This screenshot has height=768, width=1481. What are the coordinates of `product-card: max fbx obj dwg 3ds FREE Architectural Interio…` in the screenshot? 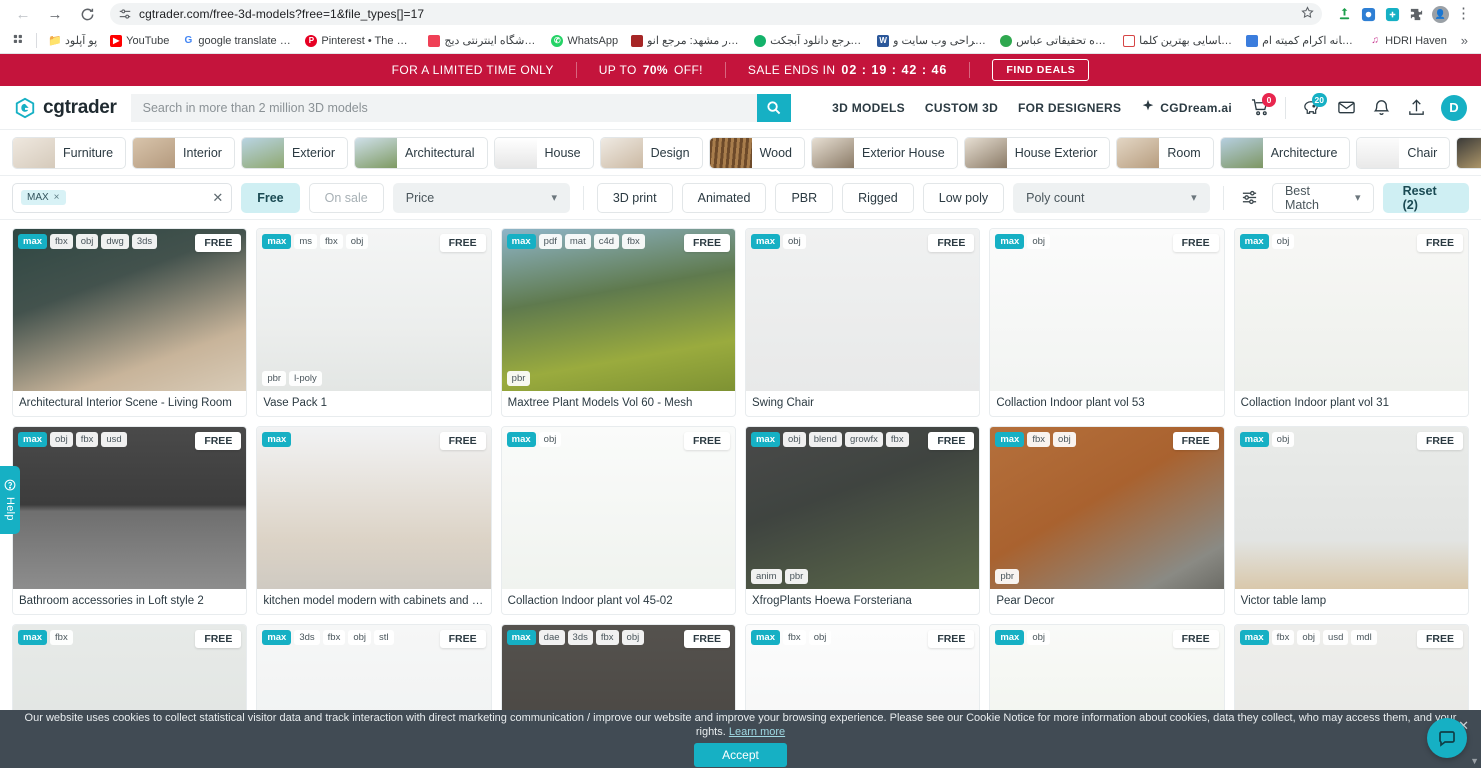 It's located at (130, 322).